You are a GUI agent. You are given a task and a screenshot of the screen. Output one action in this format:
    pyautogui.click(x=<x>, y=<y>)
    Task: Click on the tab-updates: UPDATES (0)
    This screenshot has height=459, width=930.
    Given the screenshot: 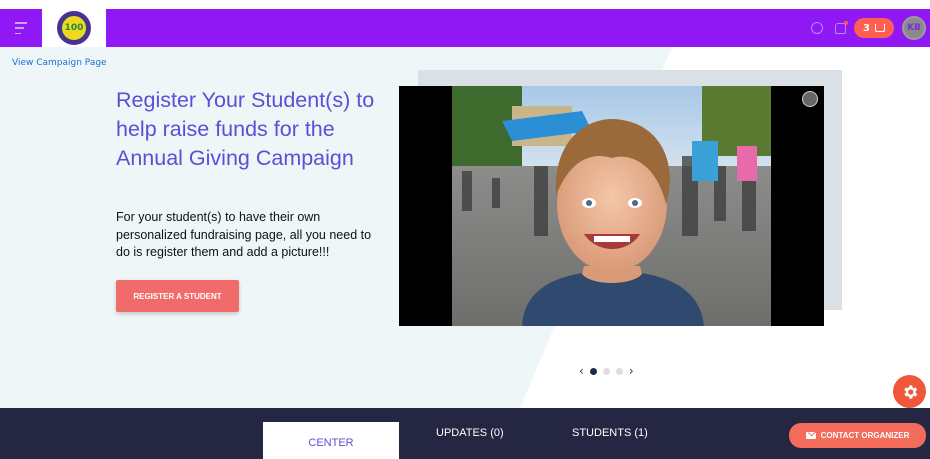 What is the action you would take?
    pyautogui.click(x=470, y=433)
    